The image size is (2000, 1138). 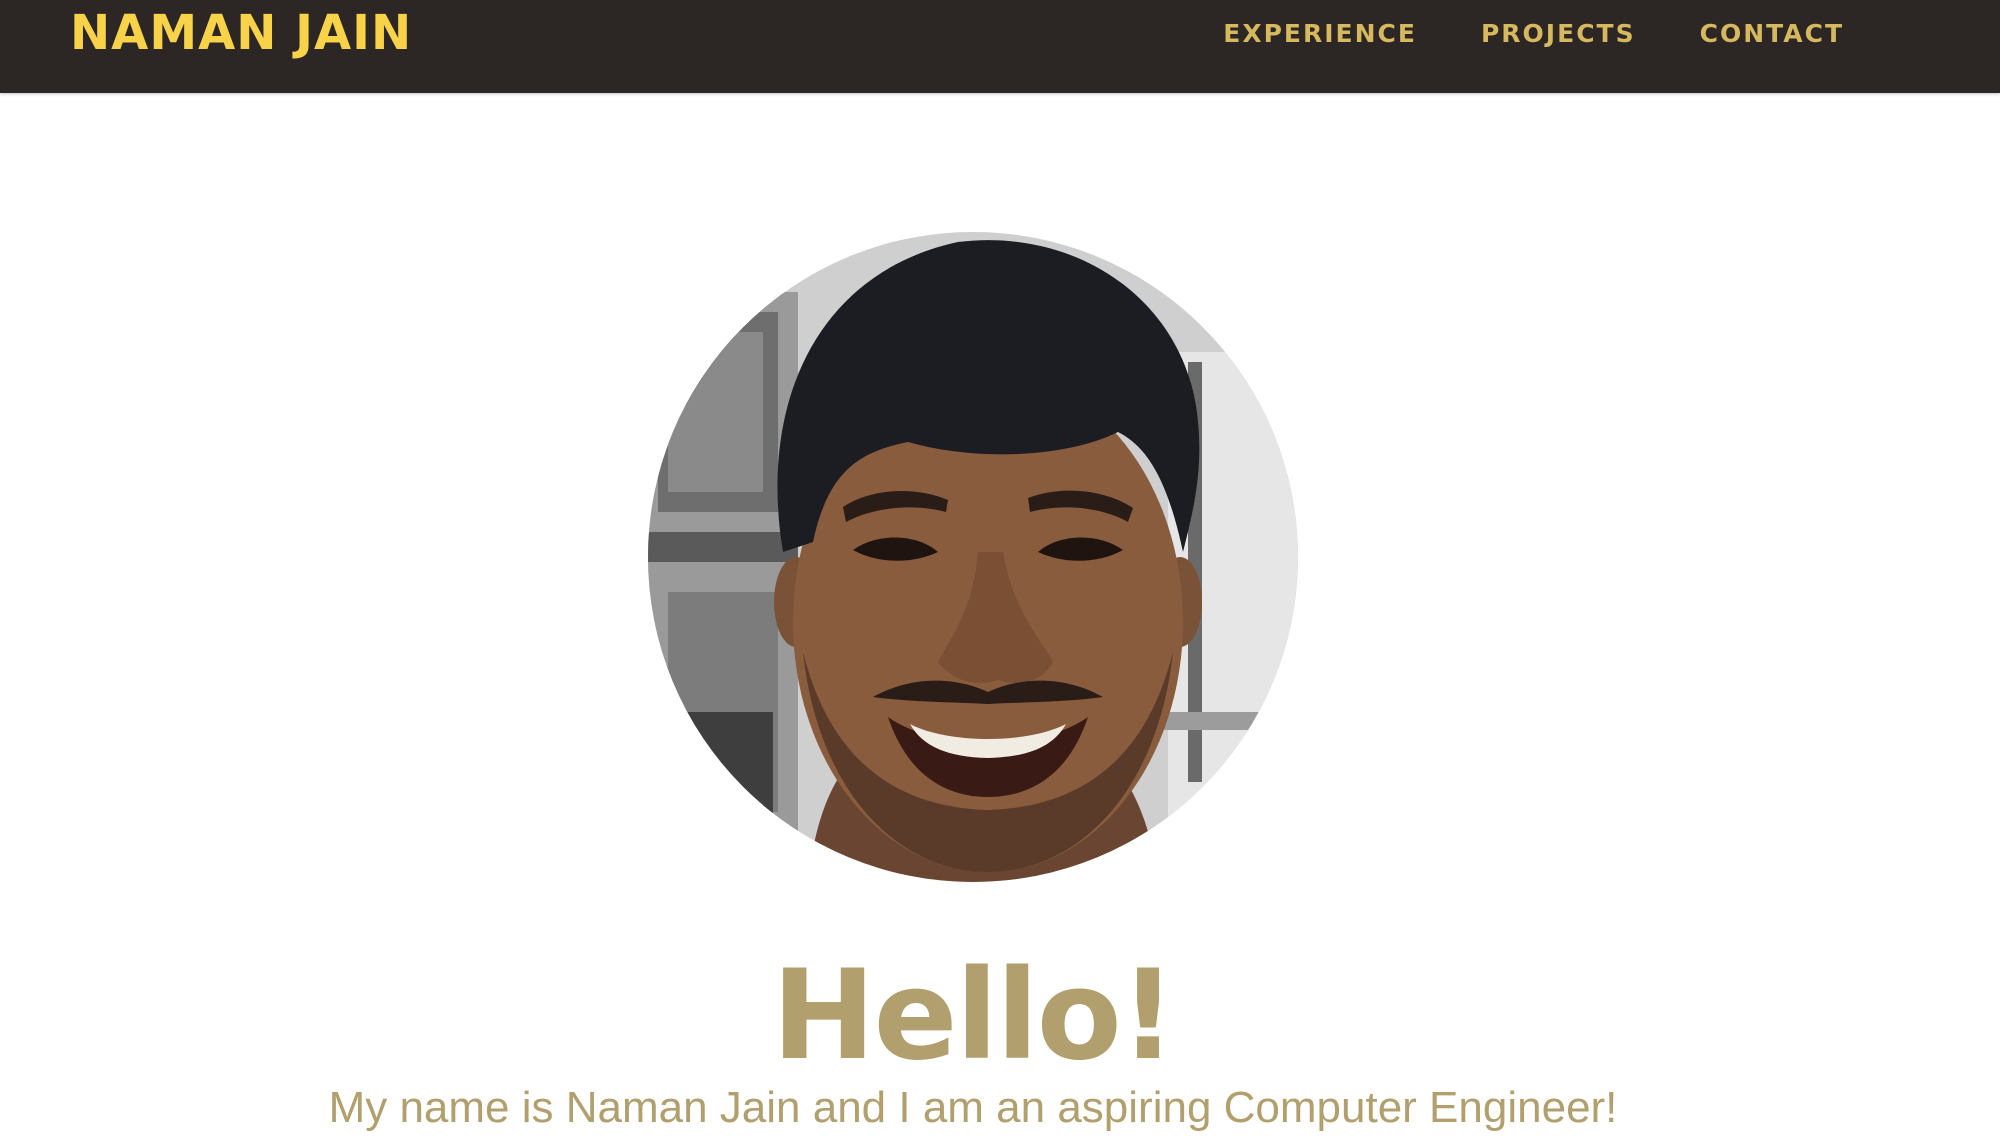 What do you see at coordinates (1772, 33) in the screenshot?
I see `nav-link-contact: CONTACT` at bounding box center [1772, 33].